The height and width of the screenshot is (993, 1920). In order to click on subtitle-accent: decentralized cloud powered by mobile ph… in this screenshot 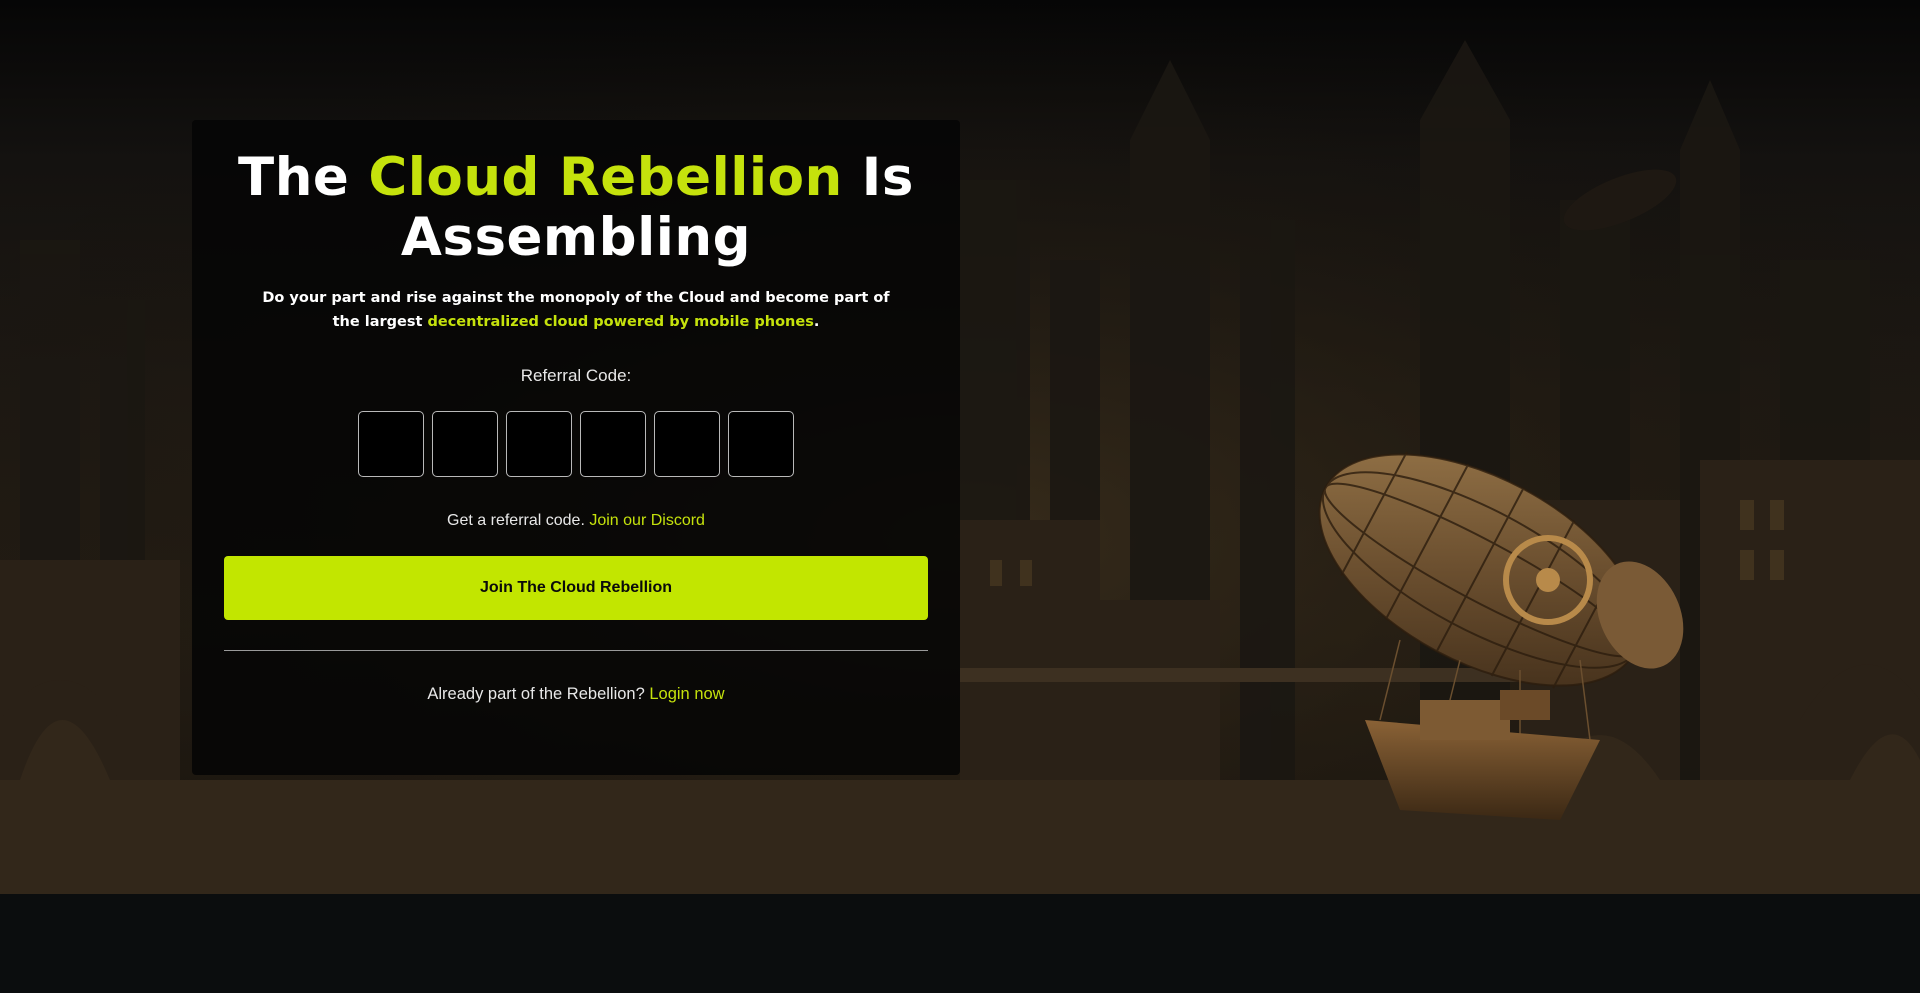, I will do `click(620, 322)`.